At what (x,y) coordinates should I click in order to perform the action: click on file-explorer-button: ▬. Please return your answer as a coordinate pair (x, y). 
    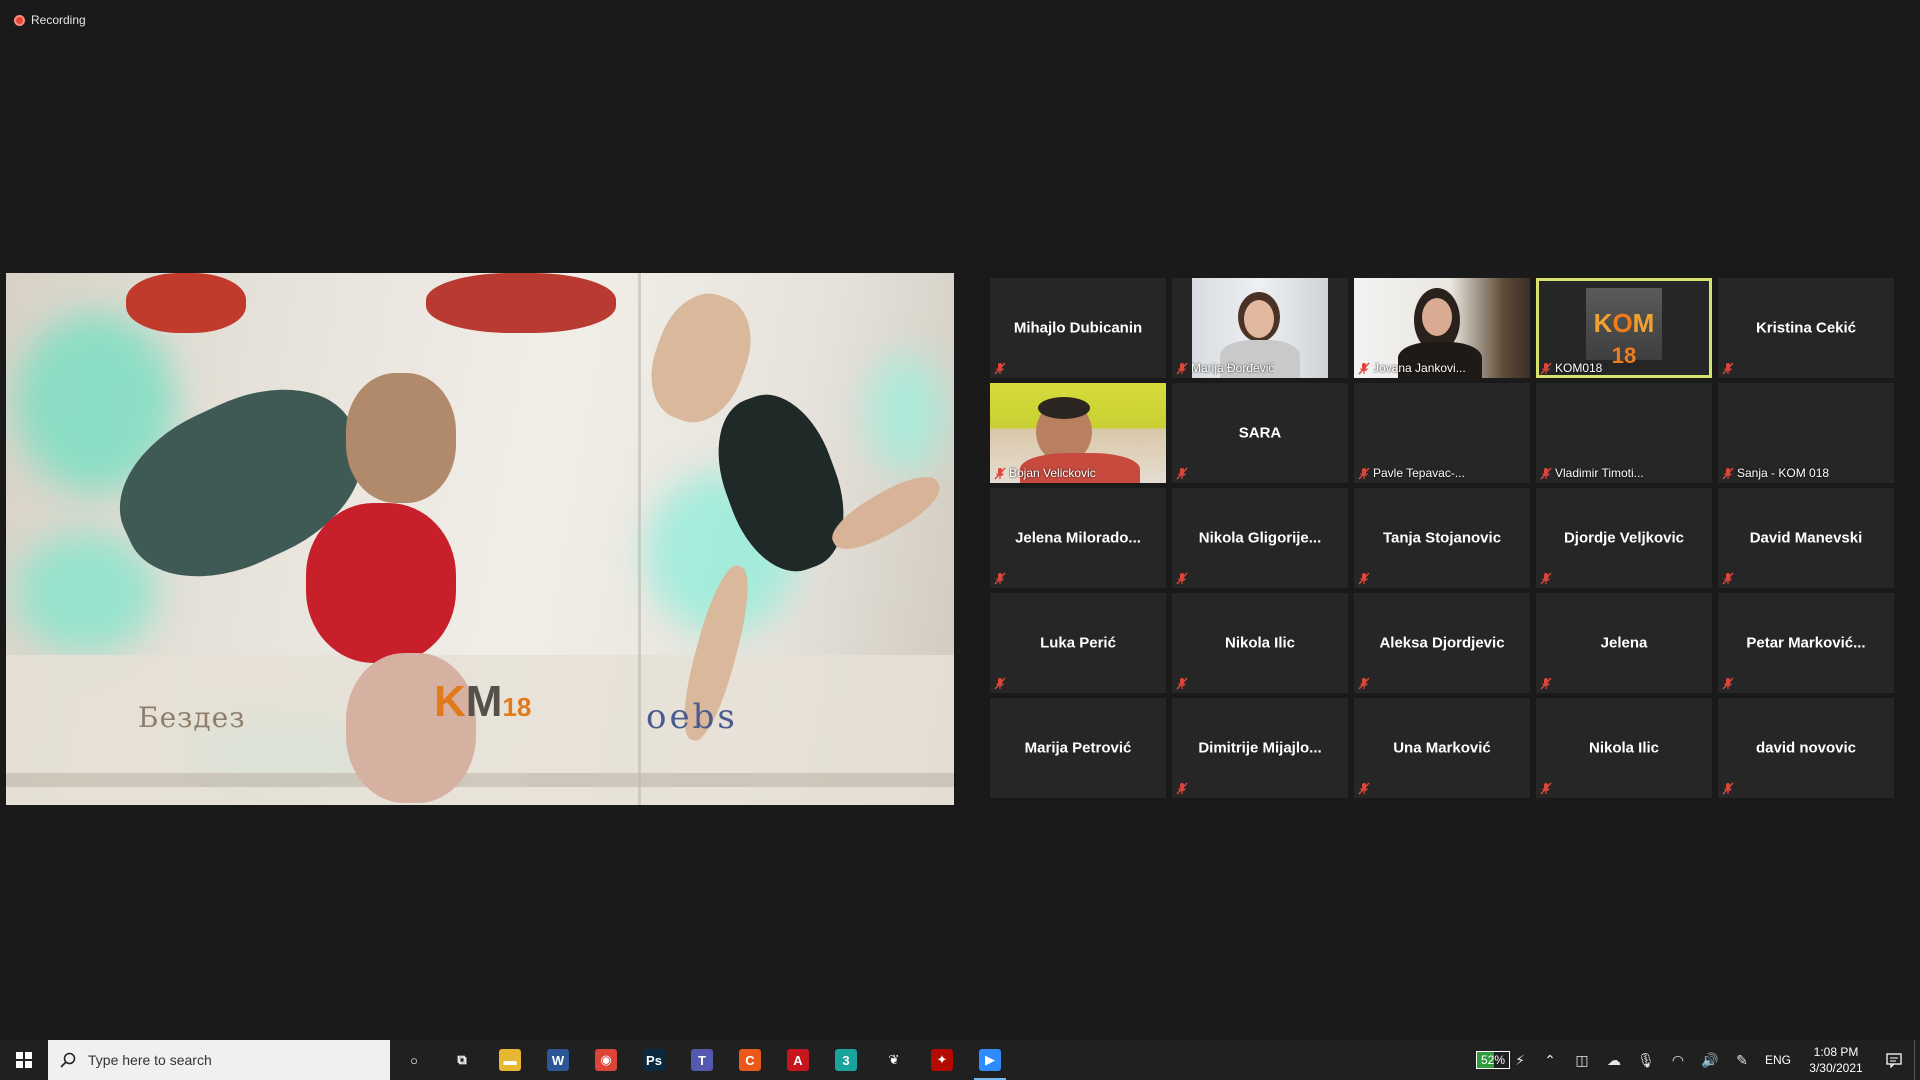
    Looking at the image, I should click on (510, 1060).